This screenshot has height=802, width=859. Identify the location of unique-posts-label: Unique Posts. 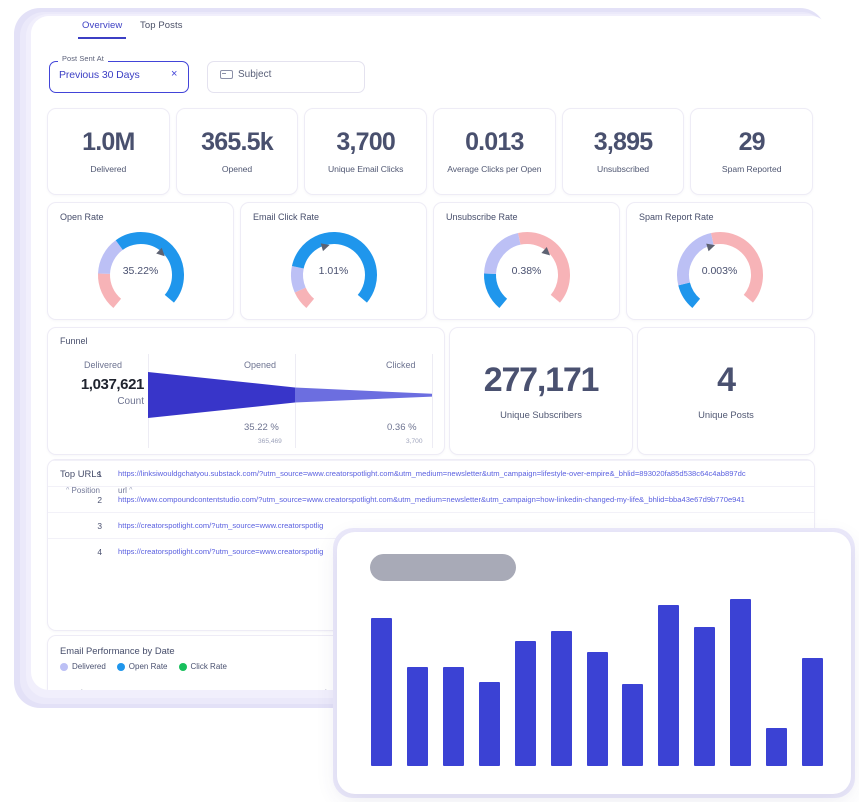
(726, 414).